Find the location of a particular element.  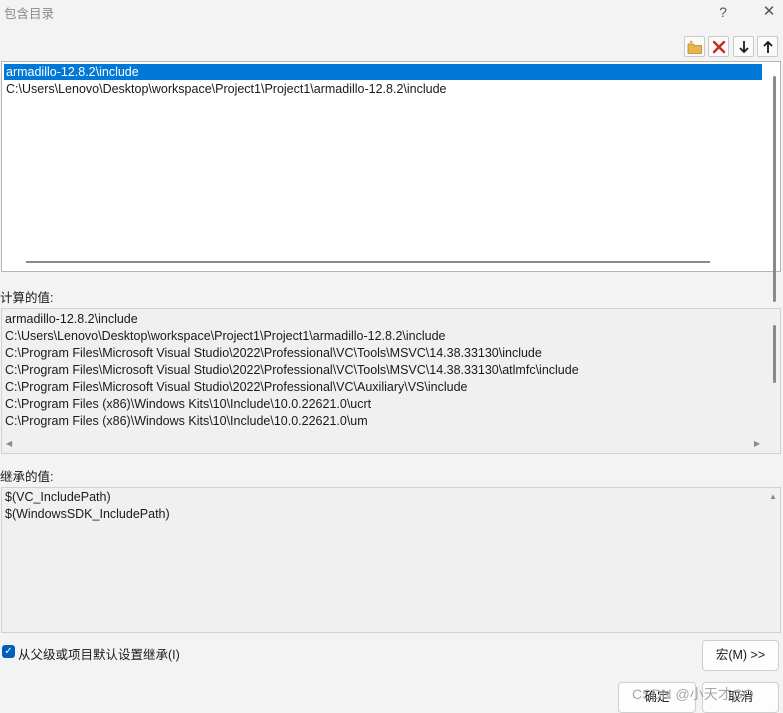

new-line-button is located at coordinates (694, 46).